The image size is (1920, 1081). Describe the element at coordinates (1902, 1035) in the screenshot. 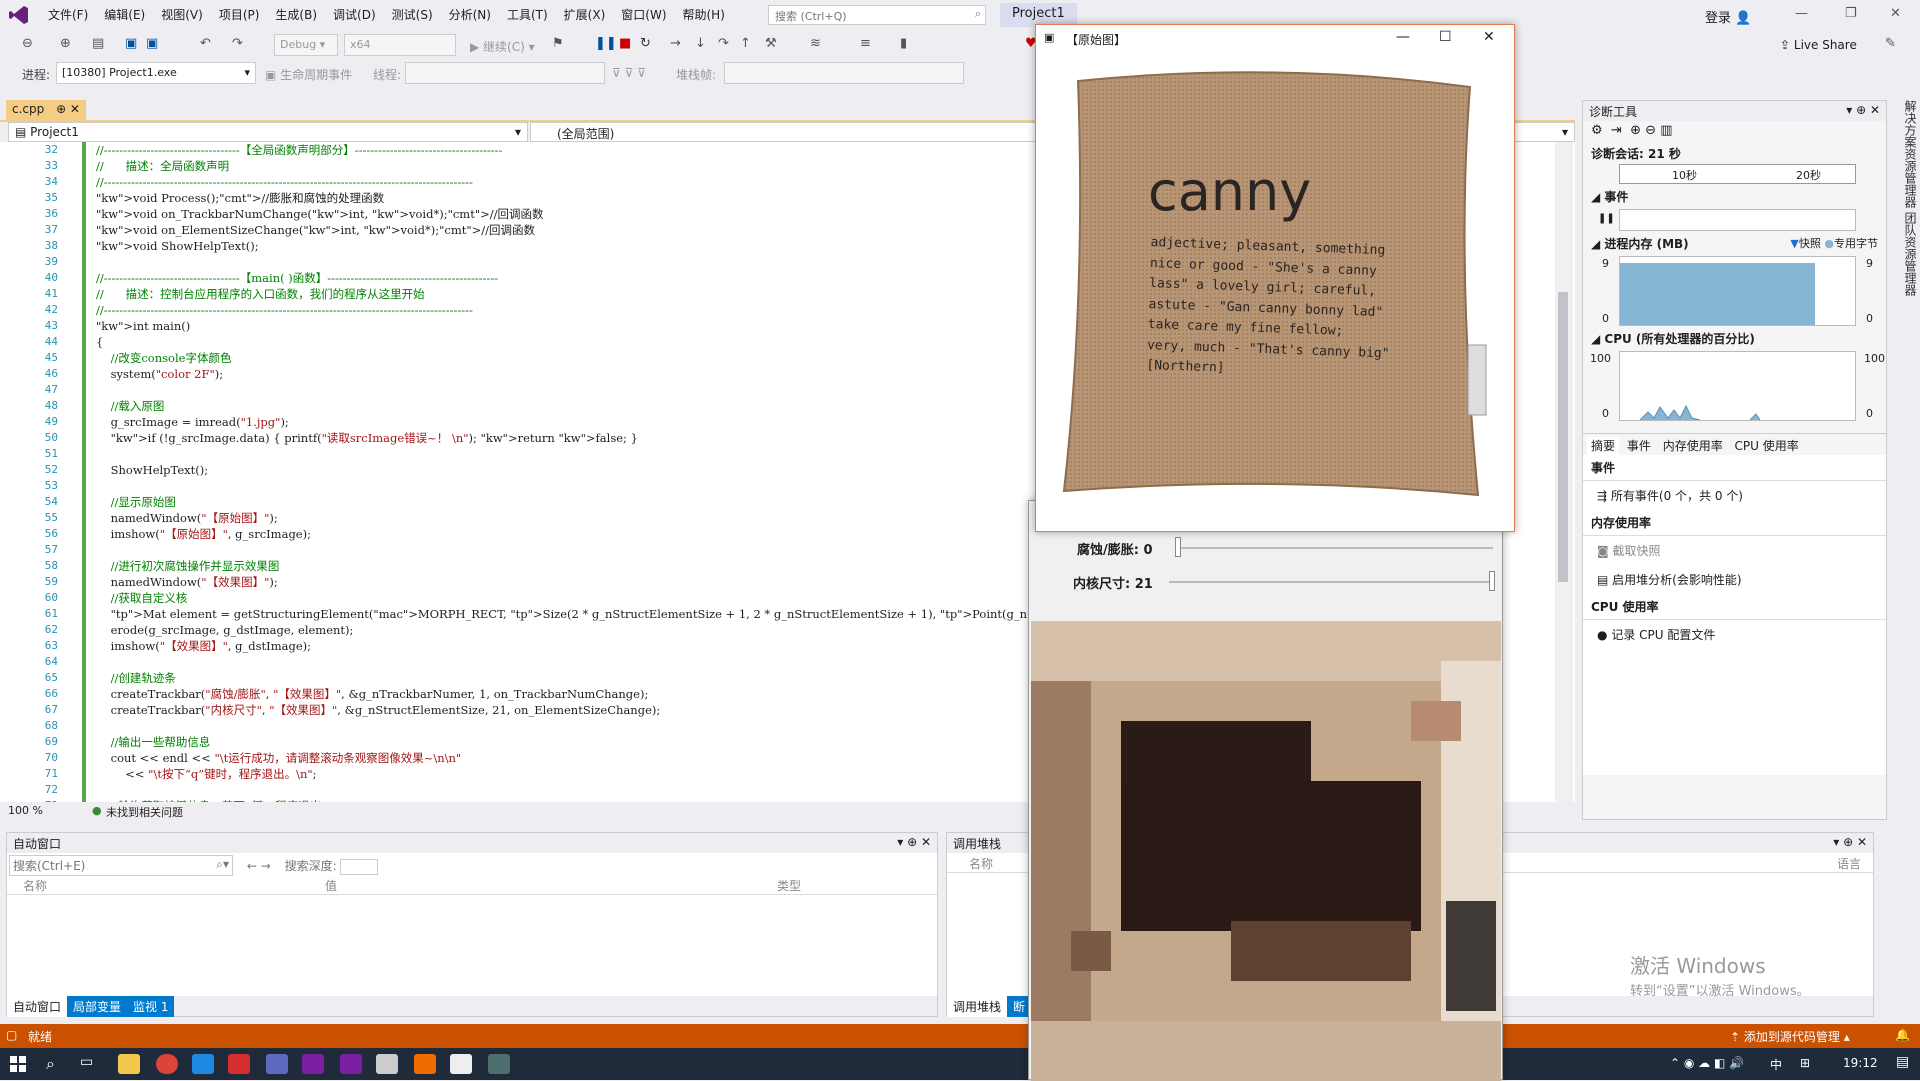

I see `notification-icon: 🔔` at that location.